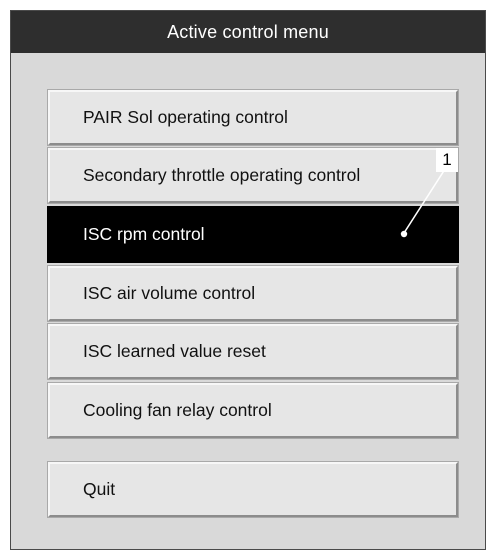 The image size is (489, 554). I want to click on menu-item-pair-sol-operating-control: PAIR Sol operating control, so click(253, 117).